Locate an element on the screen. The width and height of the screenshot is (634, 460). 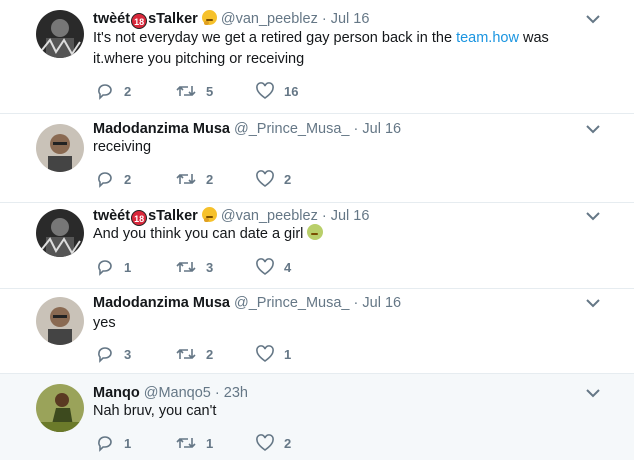
display-name: Manqo is located at coordinates (116, 393).